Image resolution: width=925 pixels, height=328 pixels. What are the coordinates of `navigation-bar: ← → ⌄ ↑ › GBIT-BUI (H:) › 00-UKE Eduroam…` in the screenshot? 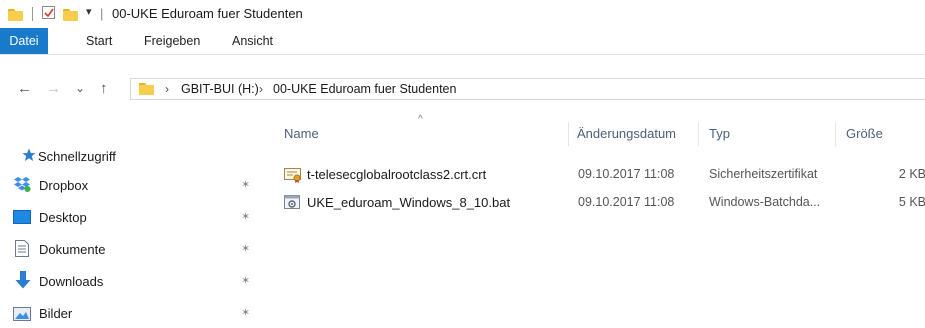 It's located at (462, 89).